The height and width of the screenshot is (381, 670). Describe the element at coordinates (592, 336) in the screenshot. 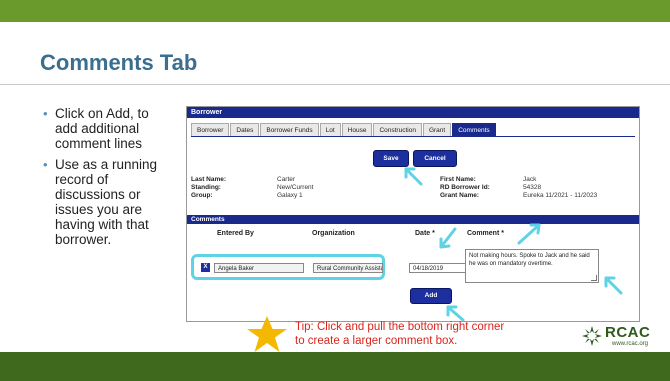

I see `rcac-logo-icon` at that location.